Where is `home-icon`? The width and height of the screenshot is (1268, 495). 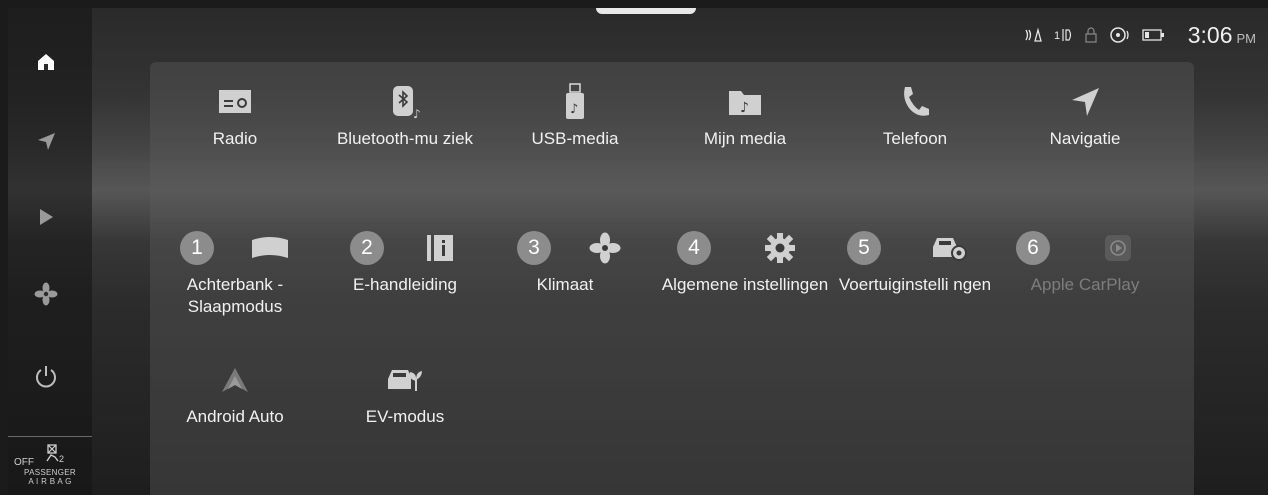 home-icon is located at coordinates (46, 62).